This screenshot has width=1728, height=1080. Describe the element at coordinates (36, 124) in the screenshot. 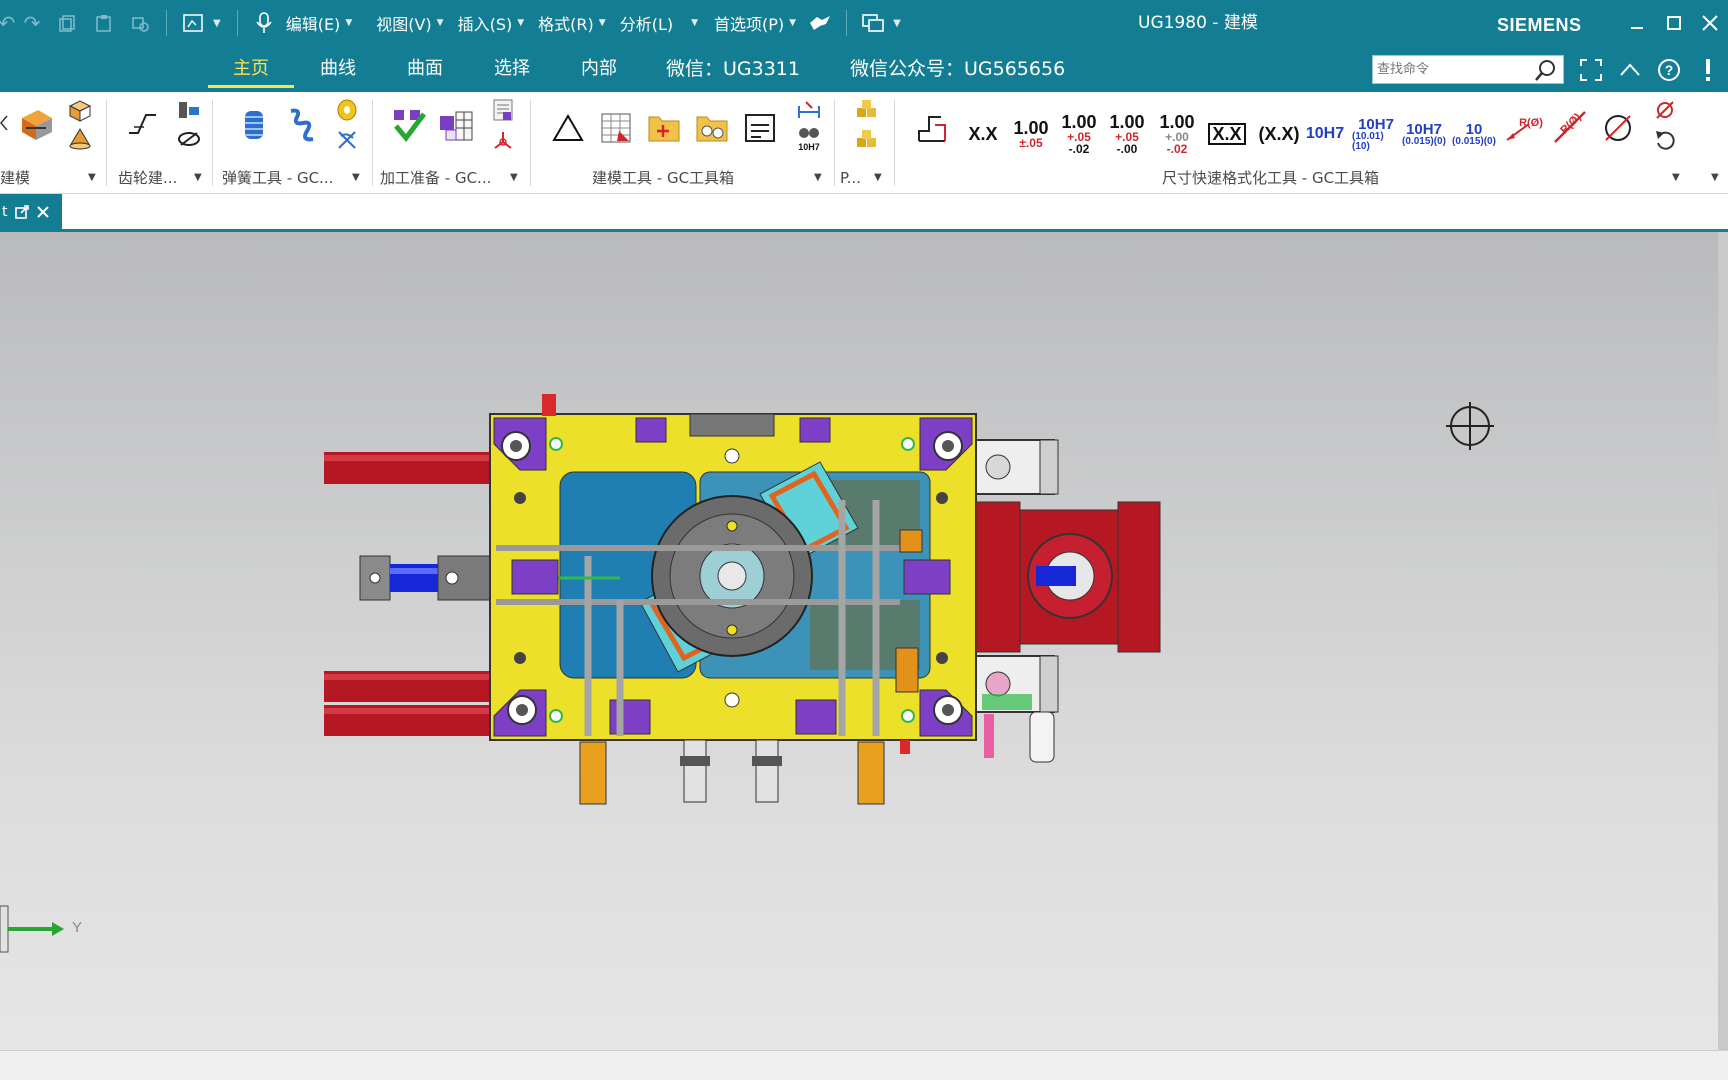

I see `block-feature-icon` at that location.